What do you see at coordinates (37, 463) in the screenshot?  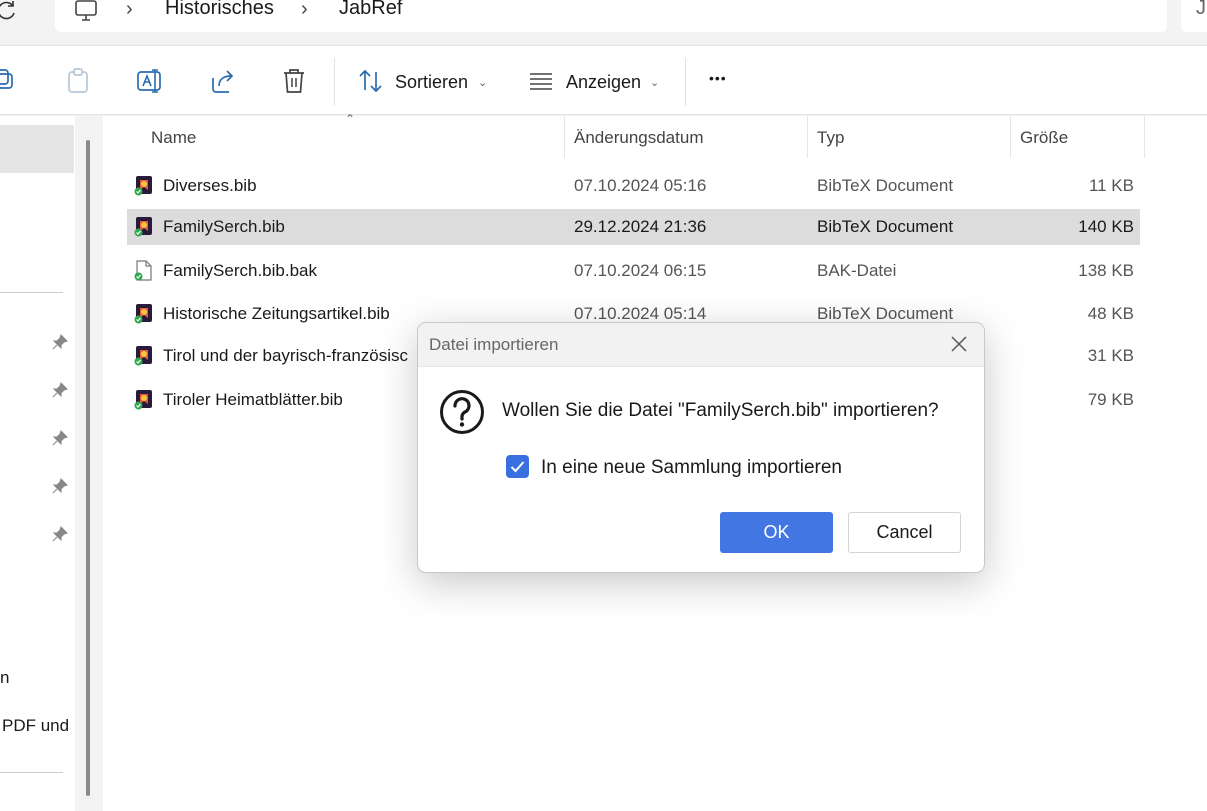 I see `navigation-pane: n PDF und` at bounding box center [37, 463].